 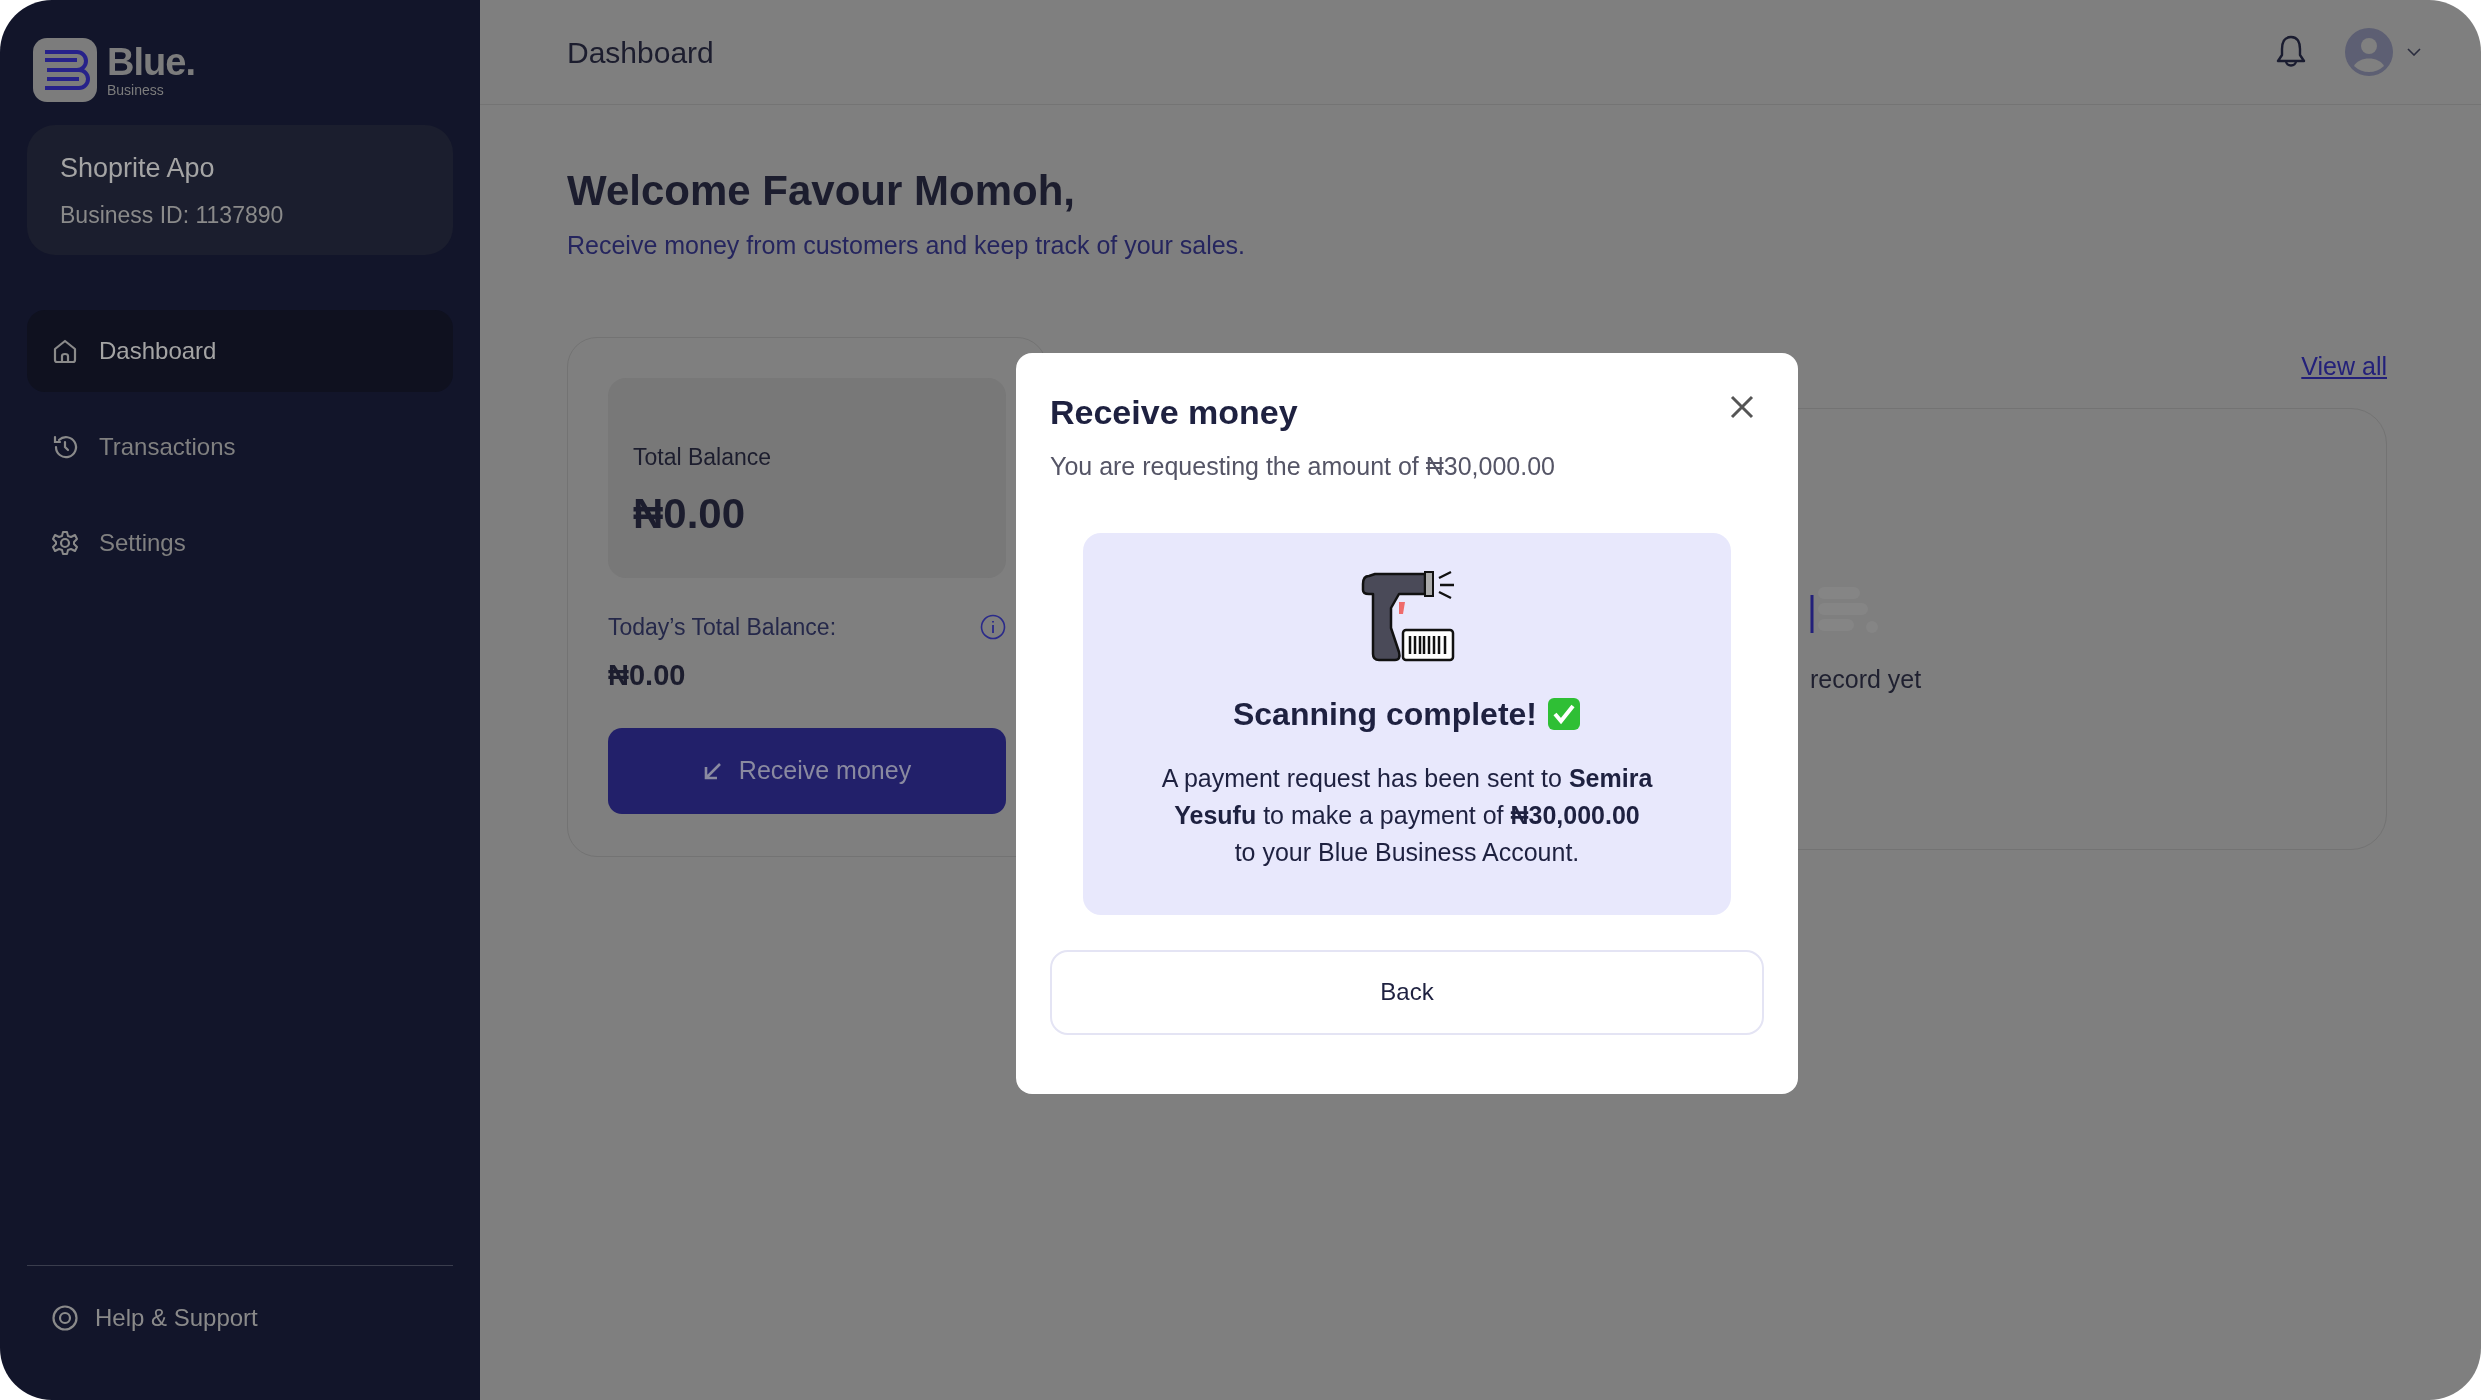 I want to click on settings-icon, so click(x=65, y=543).